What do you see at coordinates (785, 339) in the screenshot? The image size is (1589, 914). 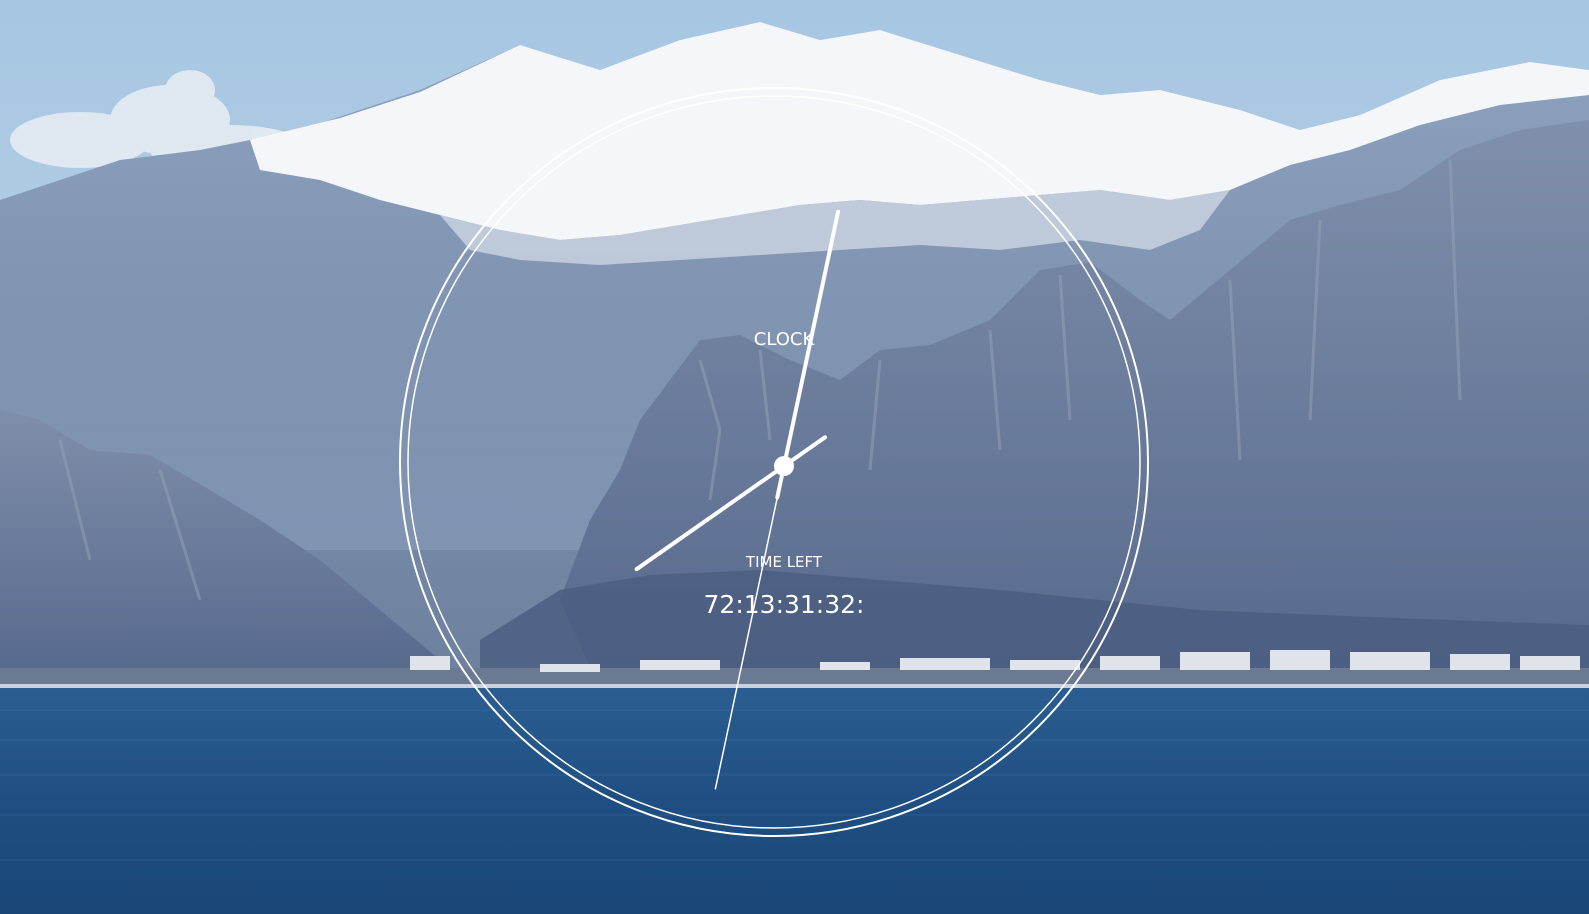 I see `clock-label: CLOCK` at bounding box center [785, 339].